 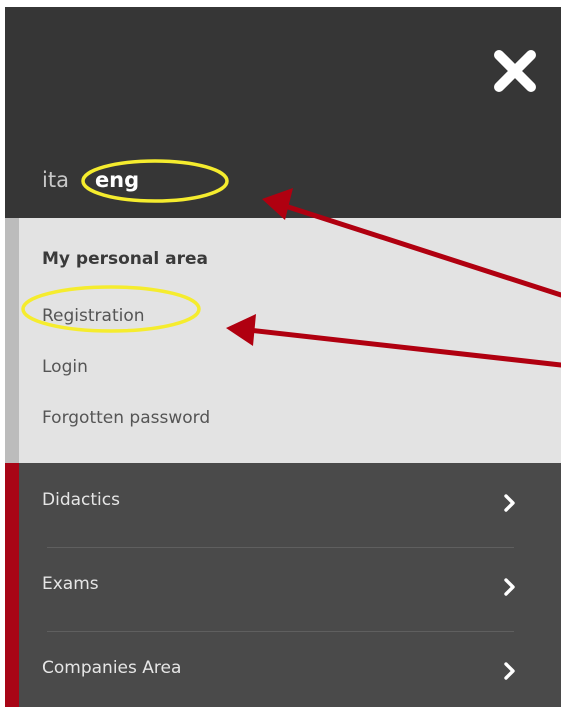 What do you see at coordinates (70, 584) in the screenshot?
I see `nav-item-label: Exams` at bounding box center [70, 584].